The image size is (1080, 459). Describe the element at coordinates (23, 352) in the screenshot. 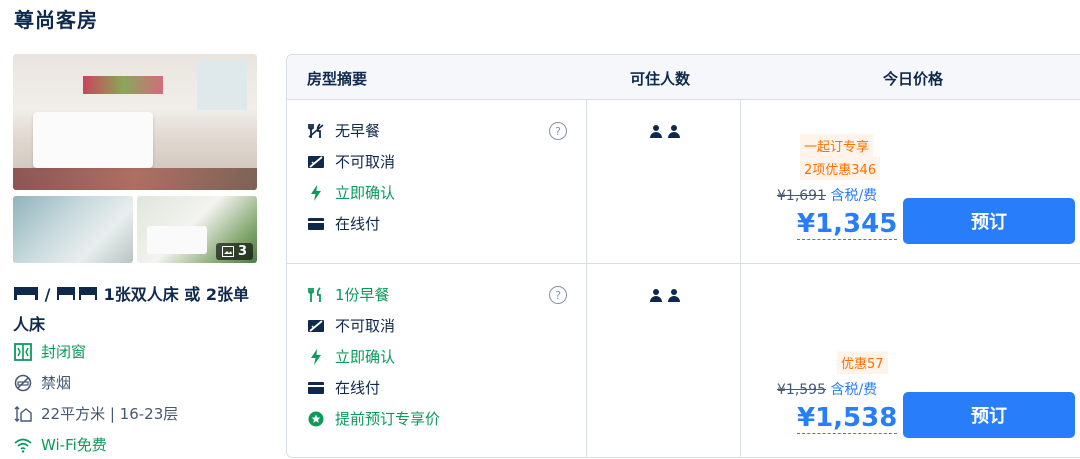

I see `window-icon` at that location.